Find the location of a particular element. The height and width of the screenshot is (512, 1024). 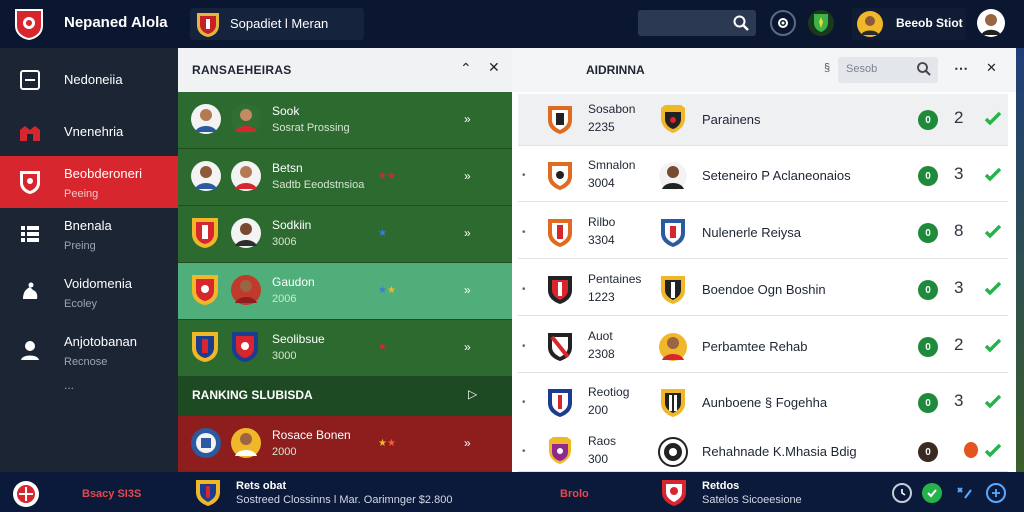

sidebar-item-0: Nedoneiia is located at coordinates (89, 80).